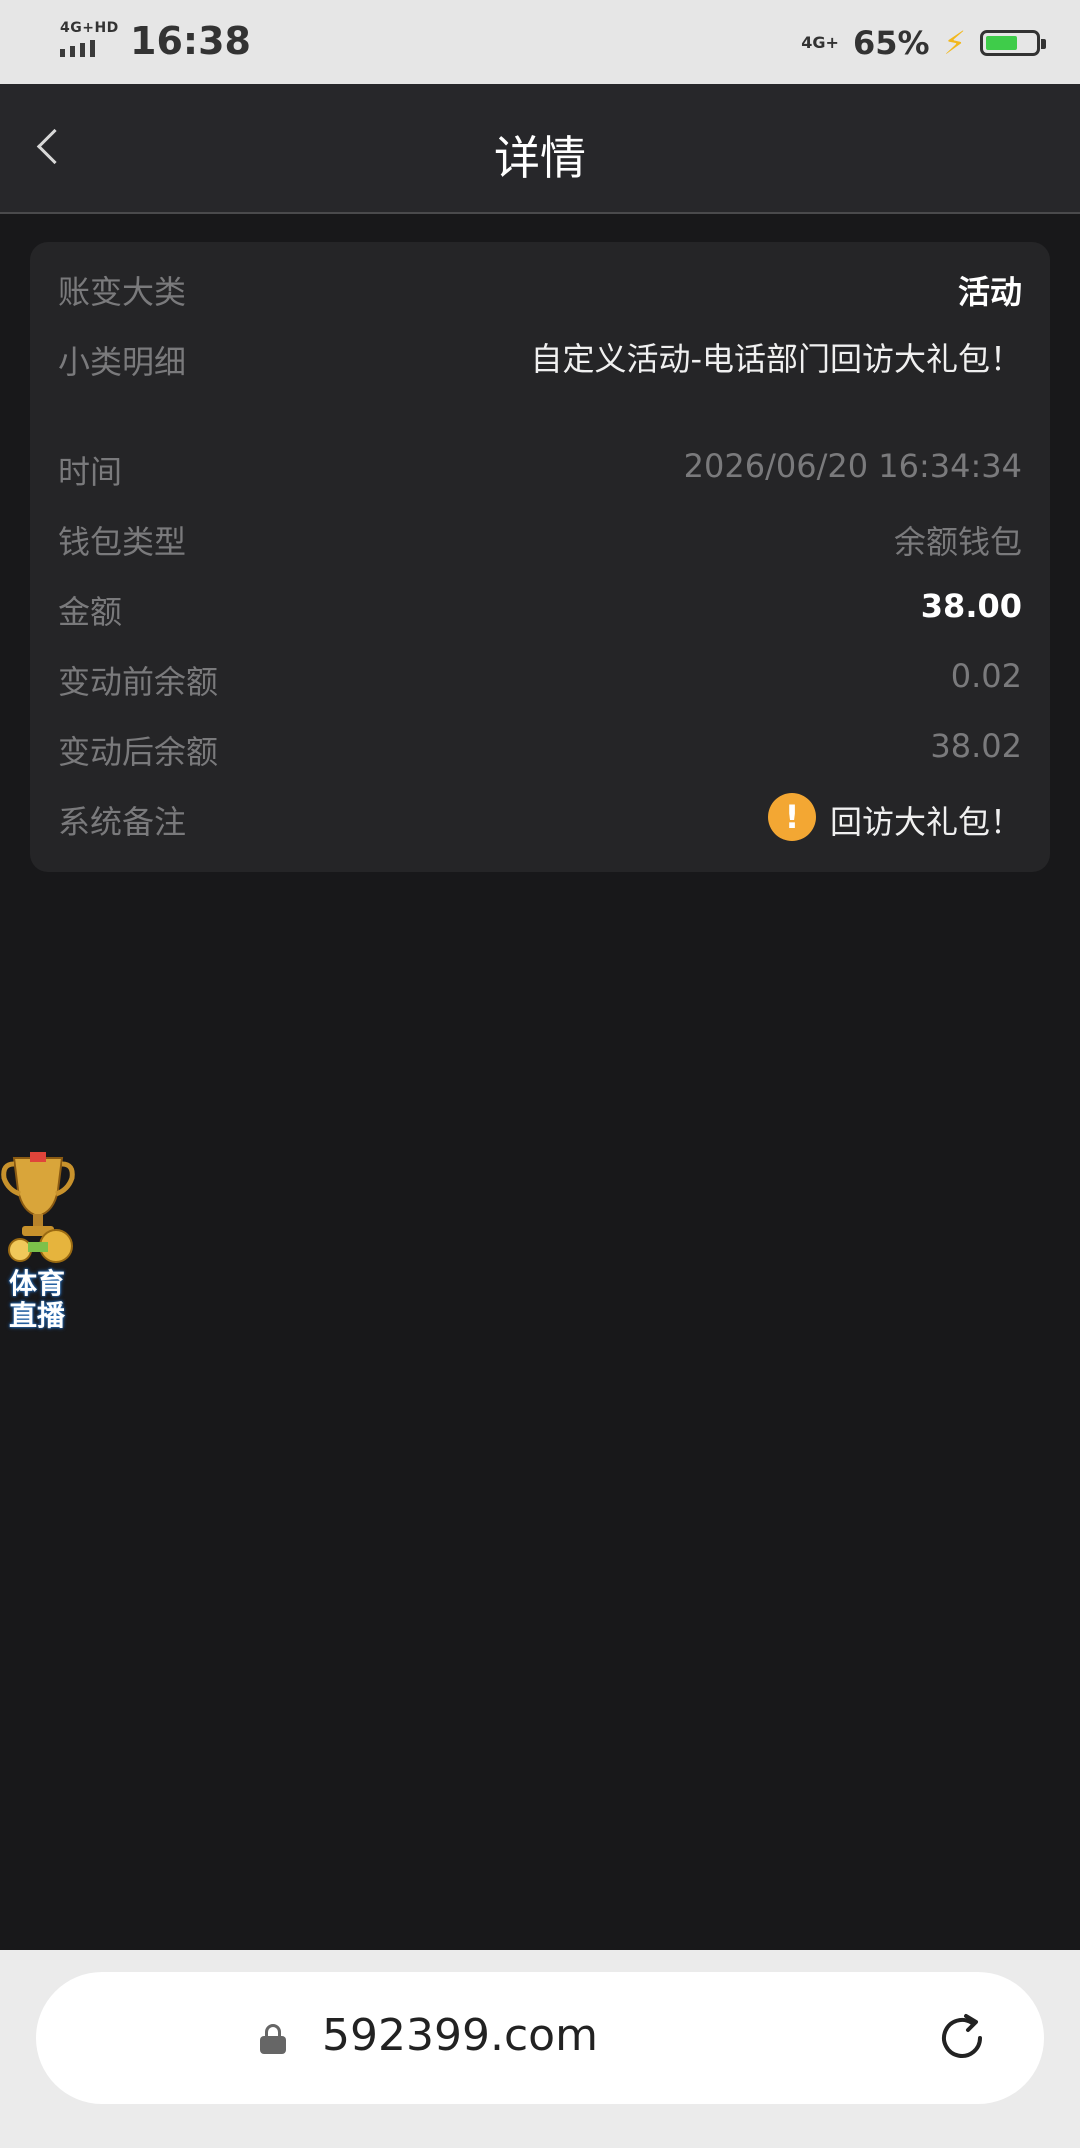  I want to click on badge-text-line2: 直播, so click(36, 1315).